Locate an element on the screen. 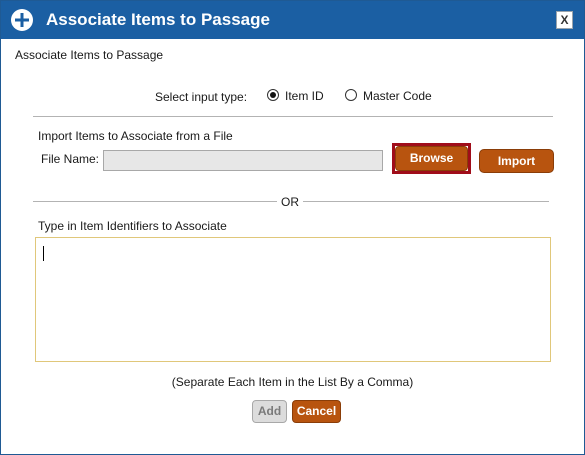 This screenshot has height=455, width=585. master-code-radio is located at coordinates (351, 95).